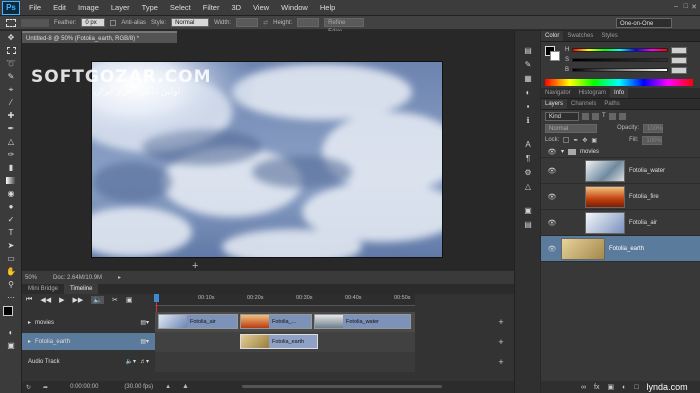 This screenshot has height=393, width=700. Describe the element at coordinates (97, 300) in the screenshot. I see `audio-icon: 🔈` at that location.